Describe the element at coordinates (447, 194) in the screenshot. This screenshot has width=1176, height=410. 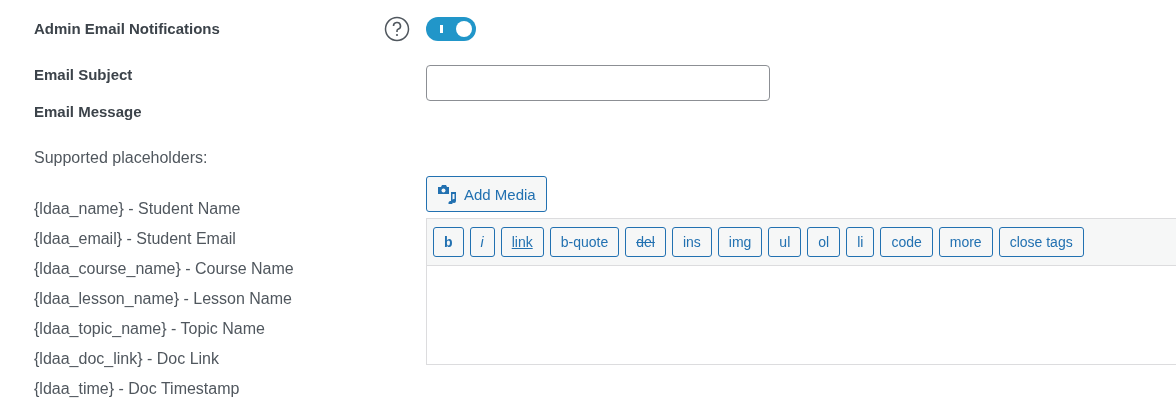
I see `camera-music-icon` at that location.